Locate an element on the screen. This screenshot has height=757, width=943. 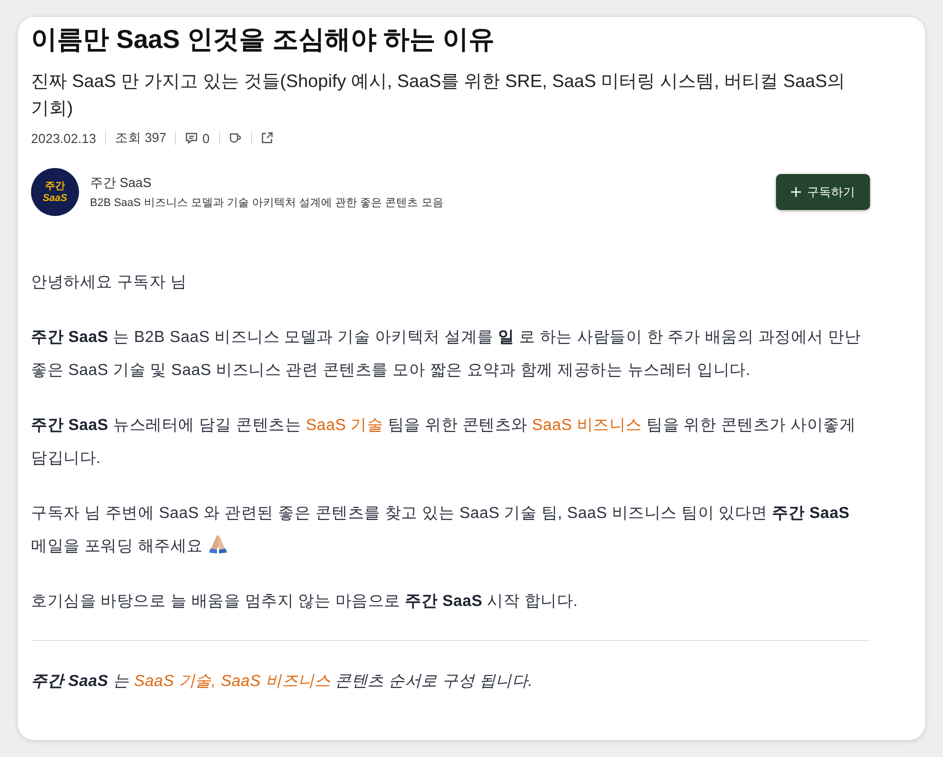
comment-count: 0 is located at coordinates (206, 138).